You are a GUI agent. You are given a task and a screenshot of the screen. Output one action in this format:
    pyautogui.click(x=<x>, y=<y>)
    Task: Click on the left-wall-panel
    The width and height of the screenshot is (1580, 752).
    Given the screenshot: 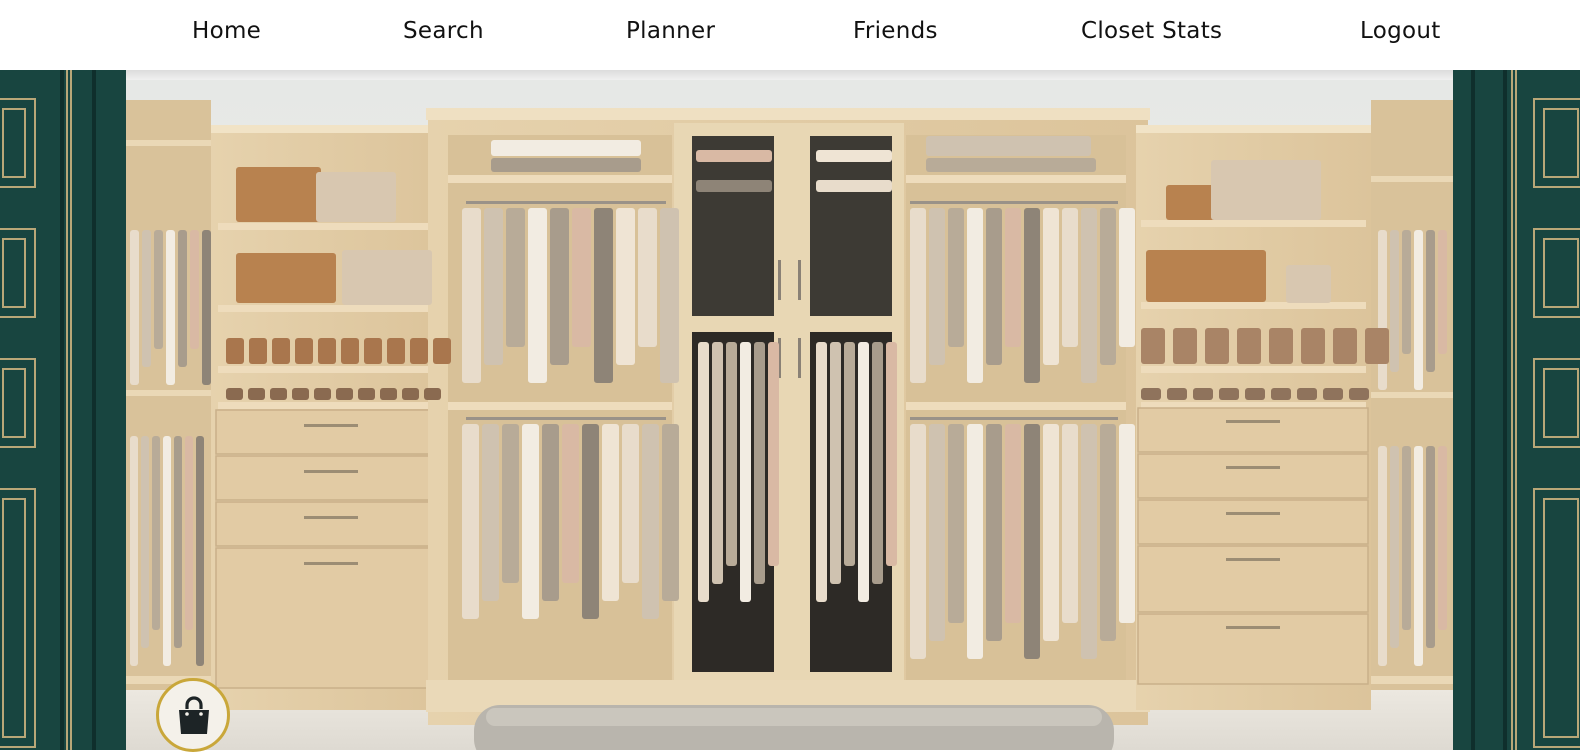 What is the action you would take?
    pyautogui.click(x=63, y=405)
    